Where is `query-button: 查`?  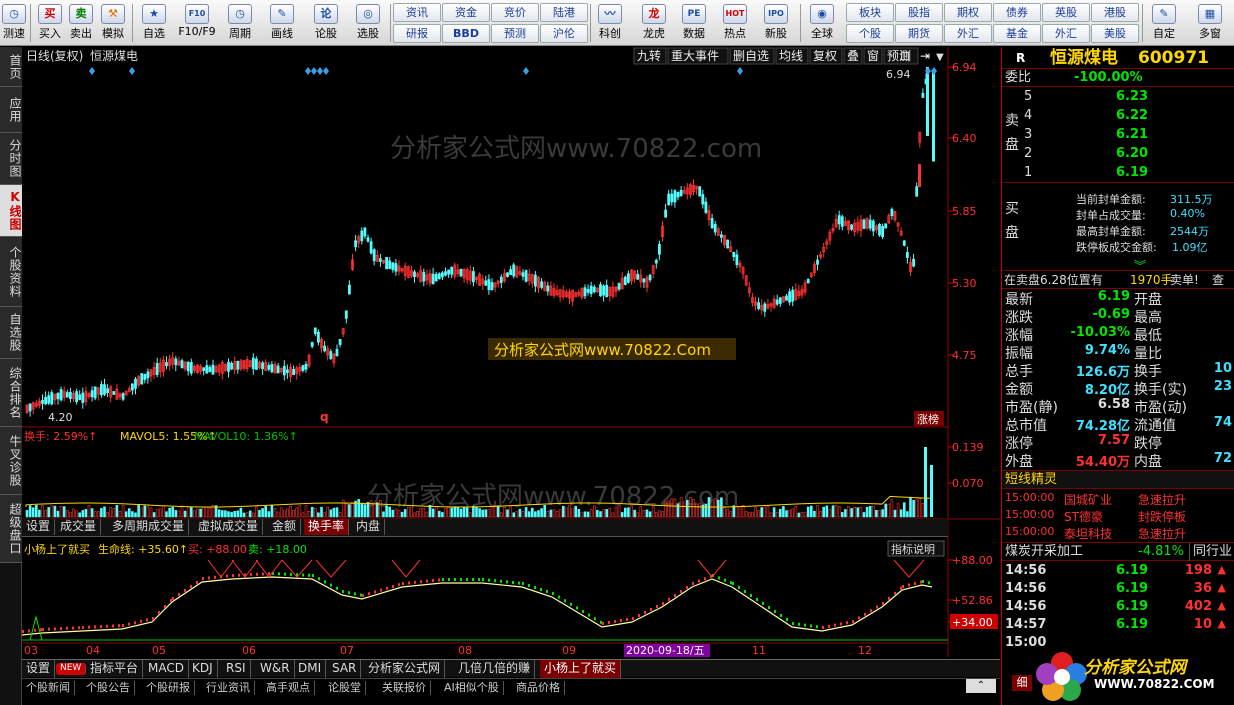
query-button: 查 is located at coordinates (1218, 280).